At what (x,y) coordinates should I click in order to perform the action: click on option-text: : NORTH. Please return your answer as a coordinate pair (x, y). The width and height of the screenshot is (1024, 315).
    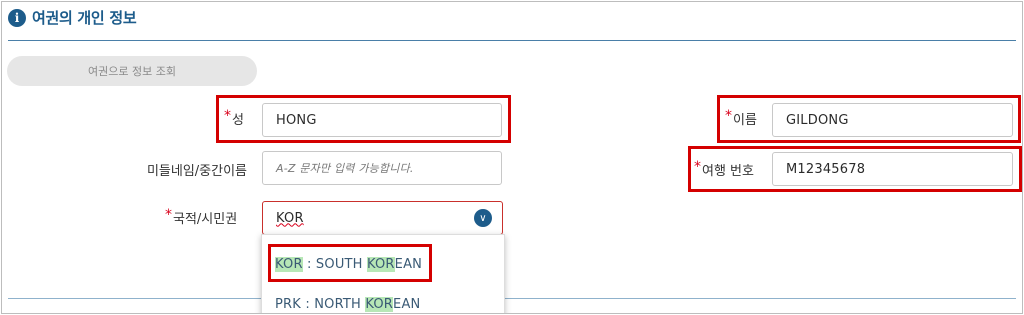
    Looking at the image, I should click on (333, 304).